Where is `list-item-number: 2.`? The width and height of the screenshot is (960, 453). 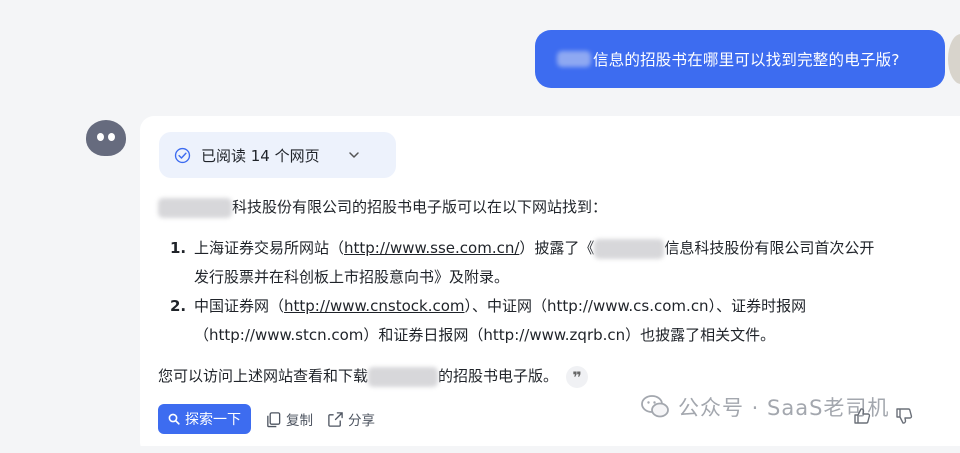
list-item-number: 2. is located at coordinates (178, 306).